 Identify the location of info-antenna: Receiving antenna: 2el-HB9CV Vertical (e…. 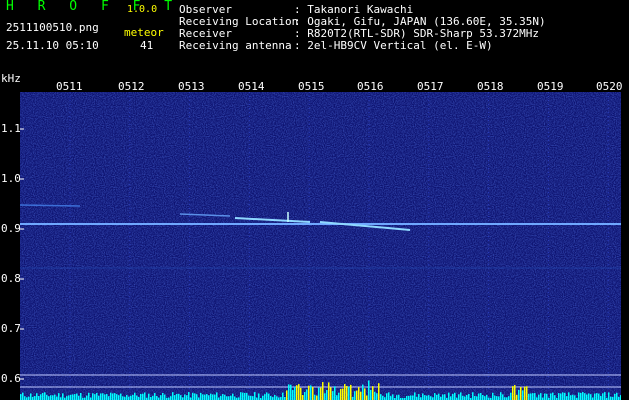
(336, 46).